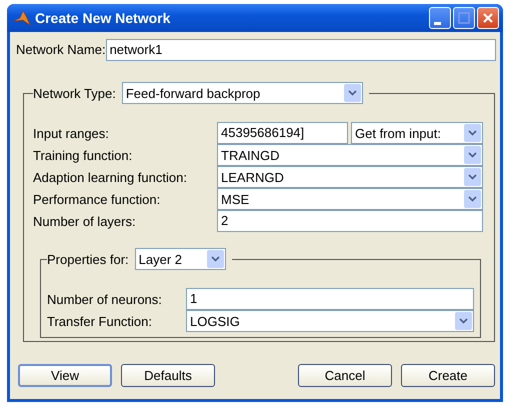 The image size is (507, 406). I want to click on field-label: Adaption learning function:, so click(110, 177).